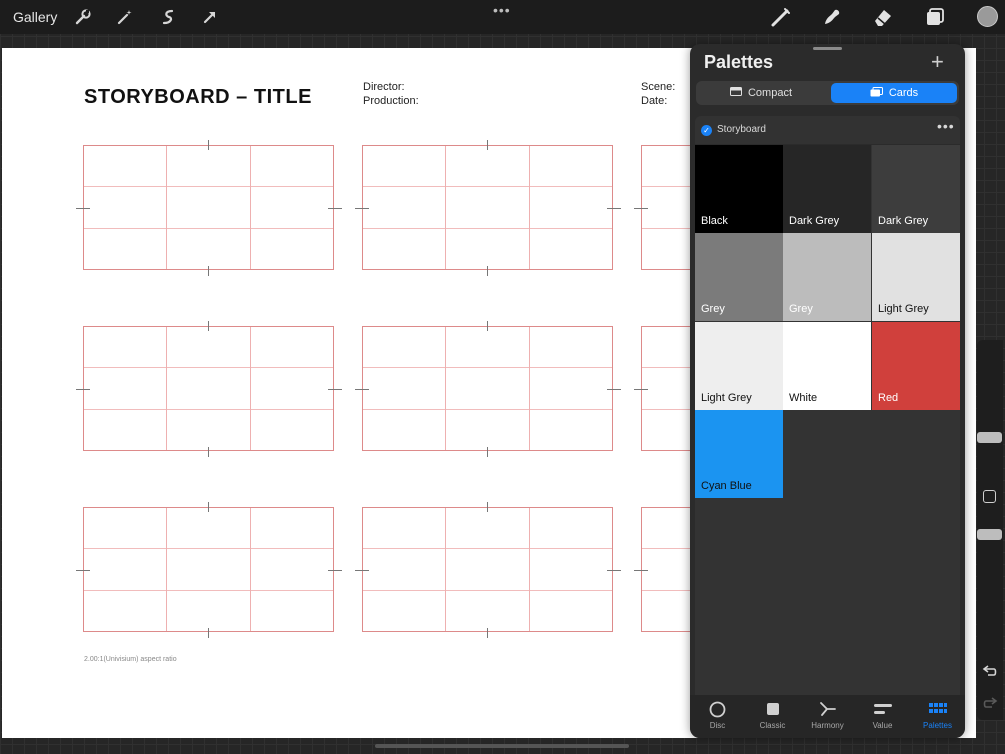 The image size is (1005, 754). What do you see at coordinates (883, 17) in the screenshot?
I see `eraser-icon` at bounding box center [883, 17].